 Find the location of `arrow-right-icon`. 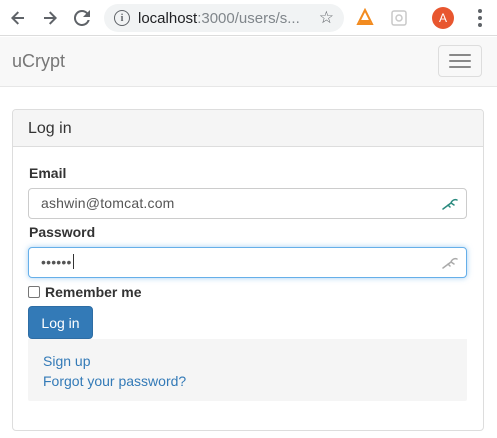

arrow-right-icon is located at coordinates (50, 18).